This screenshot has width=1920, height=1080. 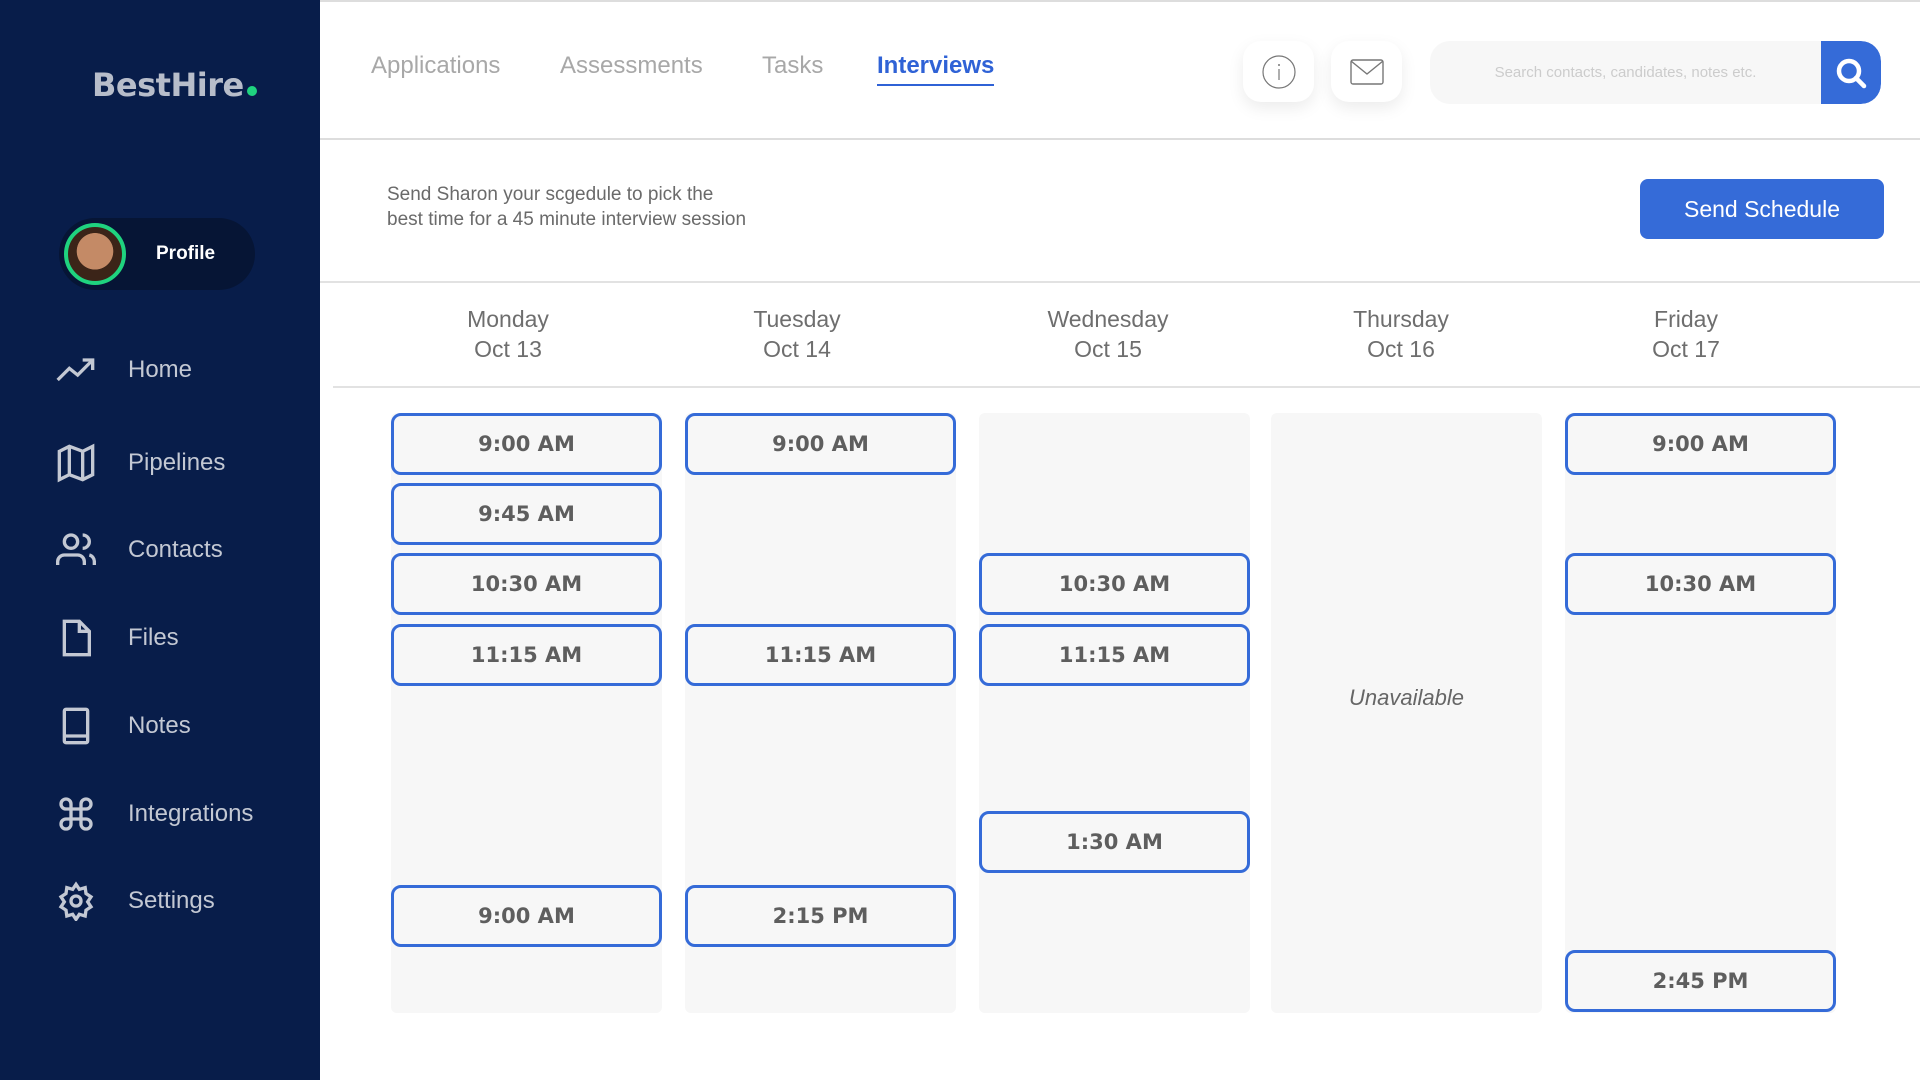 I want to click on profile-label: Profile, so click(x=186, y=253).